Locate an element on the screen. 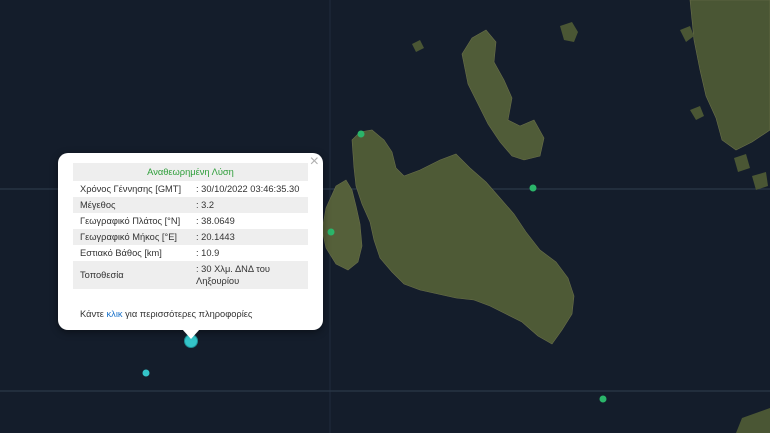  row-label: Χρόνος Γέννησης [GMT] is located at coordinates (131, 189).